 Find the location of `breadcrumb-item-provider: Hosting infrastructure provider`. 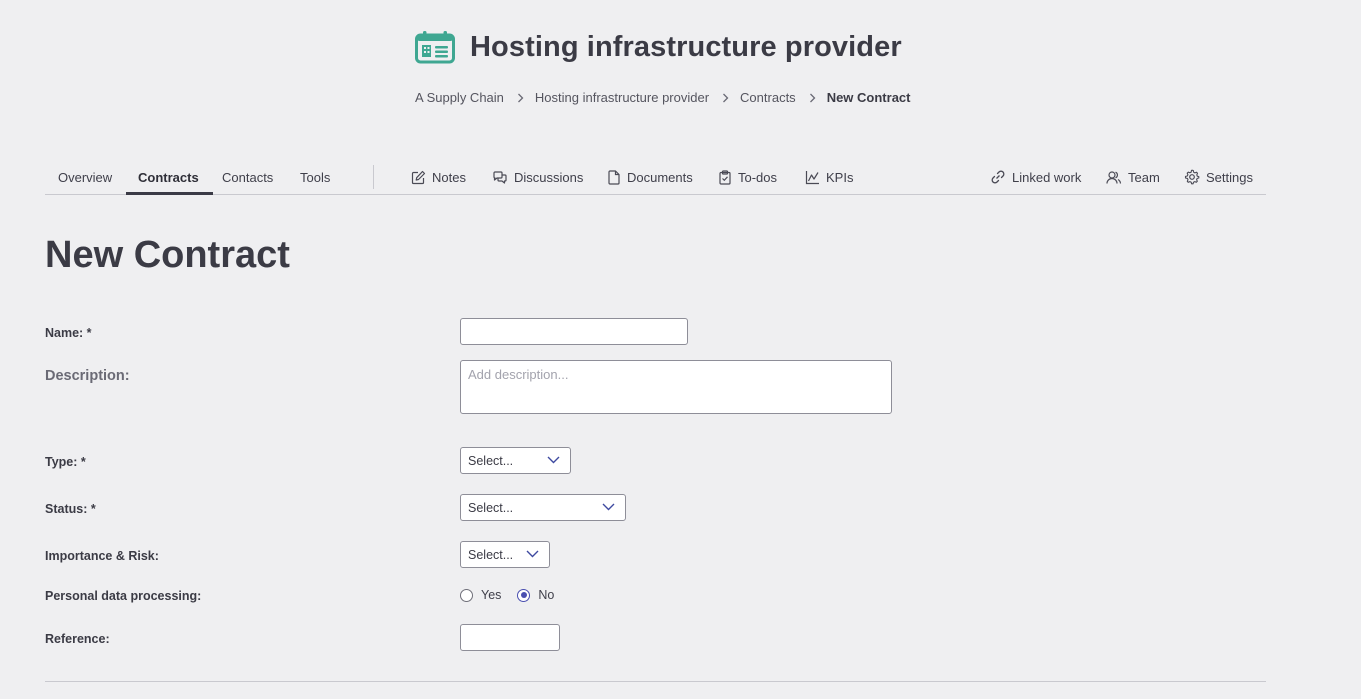

breadcrumb-item-provider: Hosting infrastructure provider is located at coordinates (622, 97).